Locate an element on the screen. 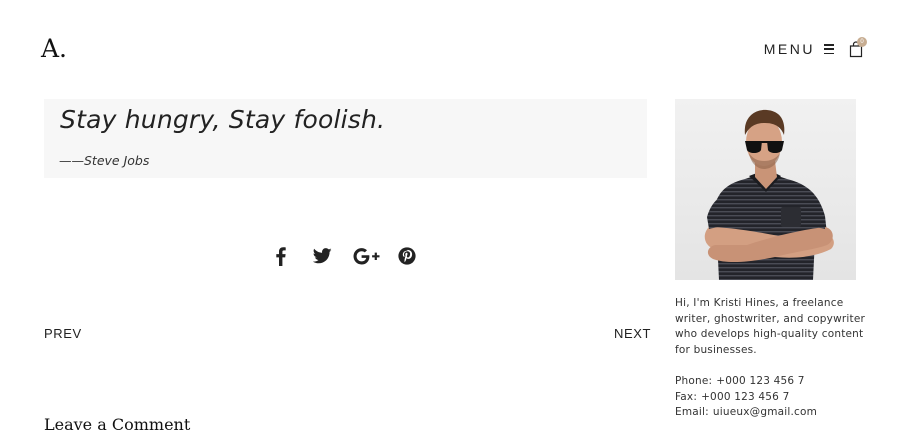 The height and width of the screenshot is (448, 900). pinterest-icon is located at coordinates (407, 256).